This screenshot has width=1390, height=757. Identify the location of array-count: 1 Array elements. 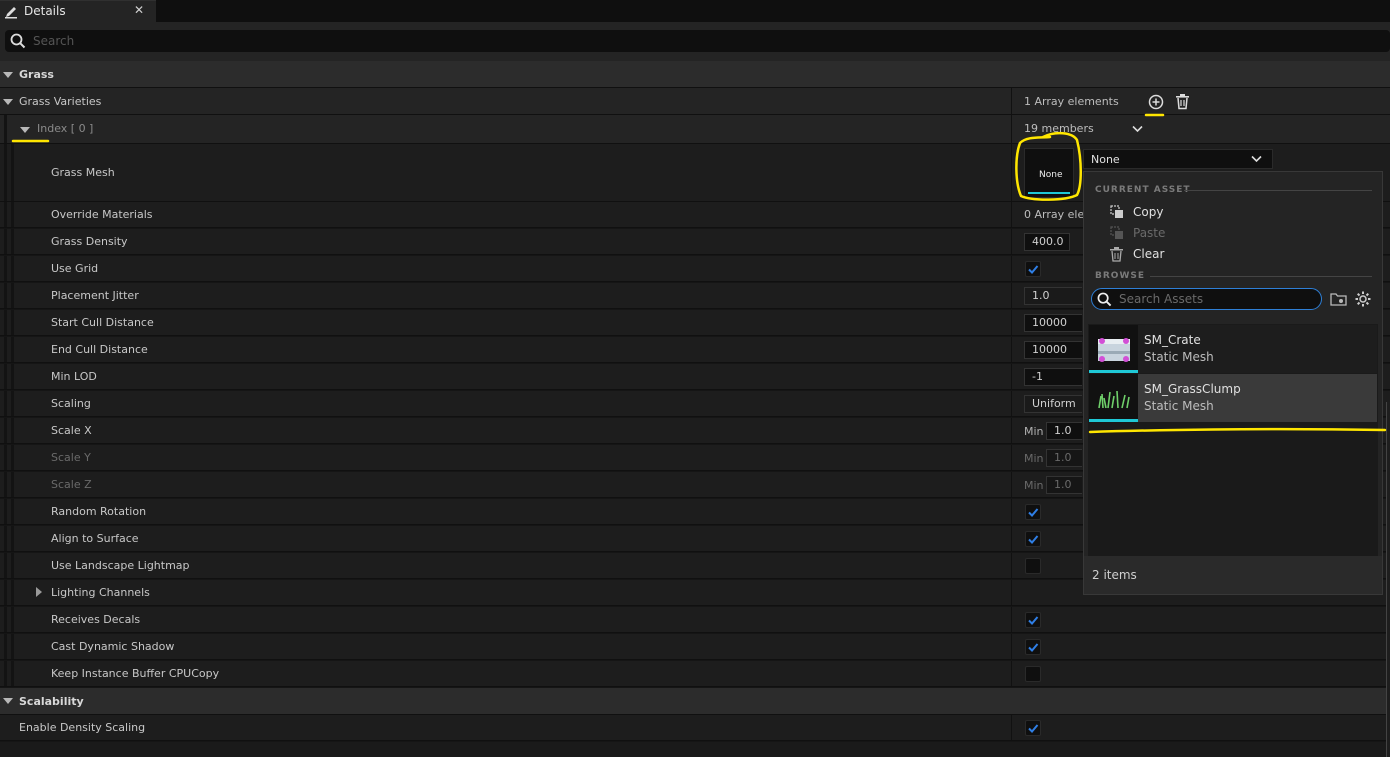
(1071, 101).